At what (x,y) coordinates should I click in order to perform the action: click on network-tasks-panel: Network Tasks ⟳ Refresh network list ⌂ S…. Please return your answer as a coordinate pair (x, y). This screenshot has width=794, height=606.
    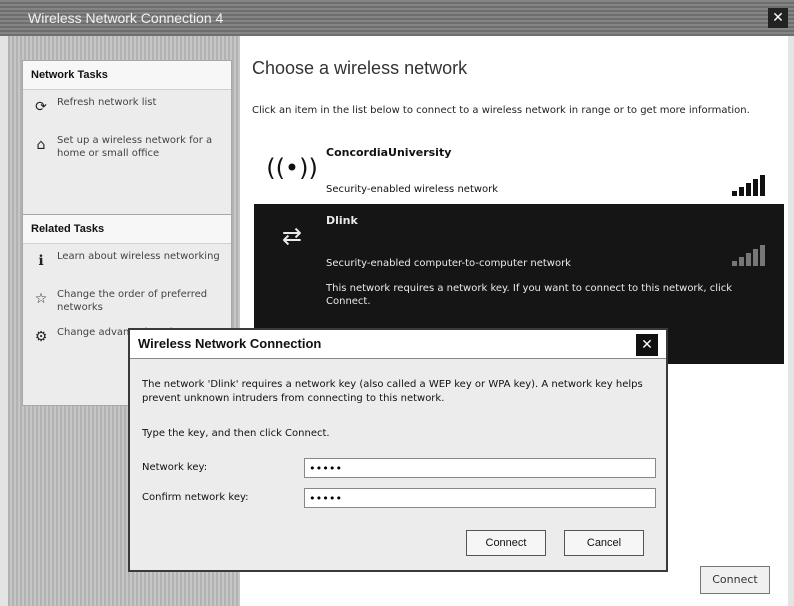
    Looking at the image, I should click on (127, 142).